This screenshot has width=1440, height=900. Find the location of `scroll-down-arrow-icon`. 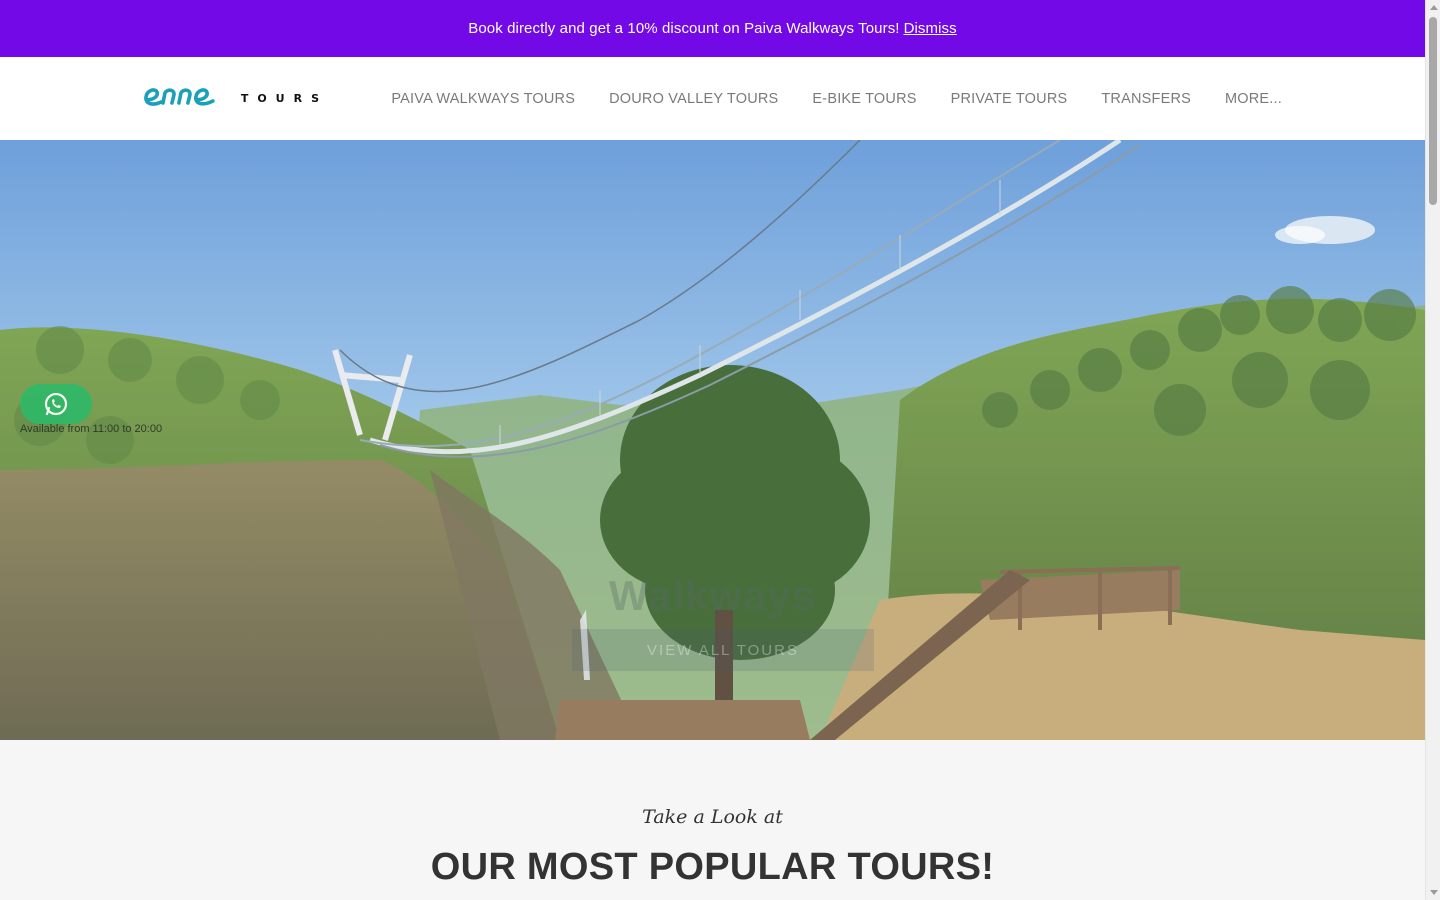

scroll-down-arrow-icon is located at coordinates (1434, 892).